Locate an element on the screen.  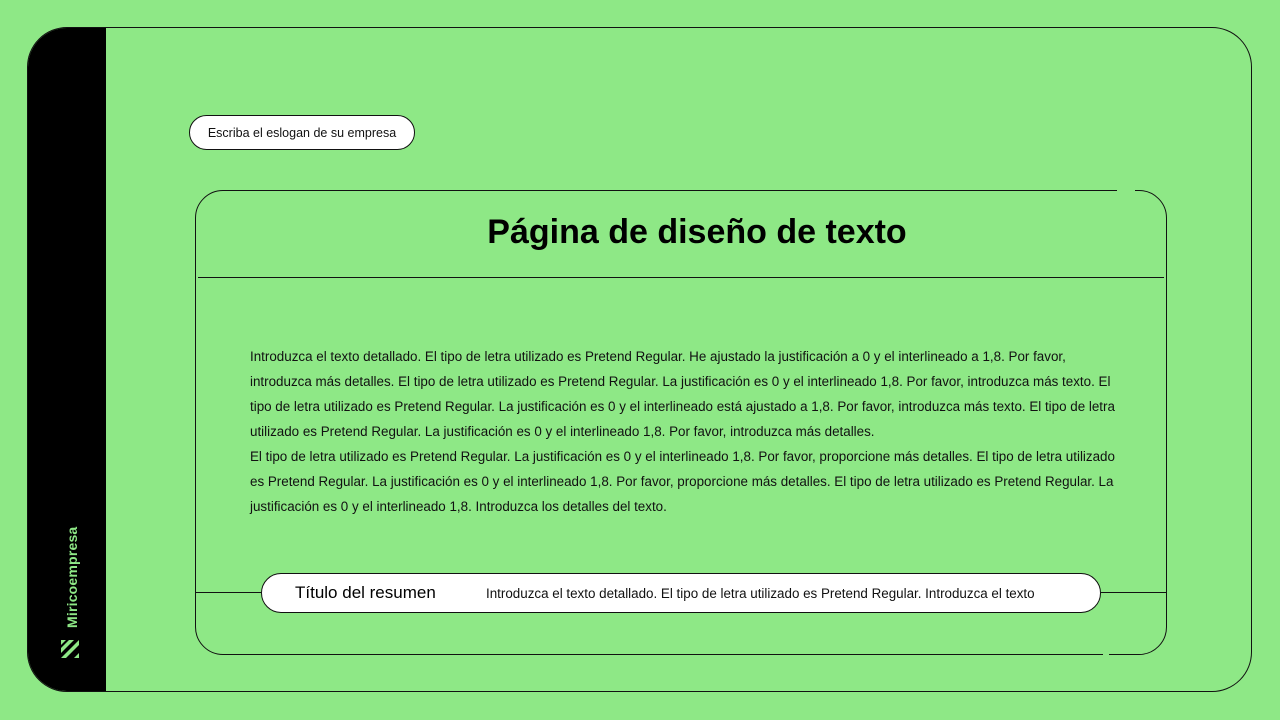
brand: Miricoempresa is located at coordinates (70, 588).